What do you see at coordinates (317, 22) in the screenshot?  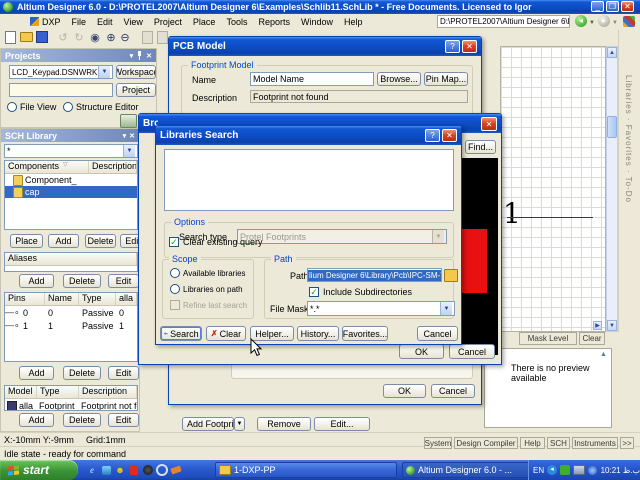 I see `menu-window: Window` at bounding box center [317, 22].